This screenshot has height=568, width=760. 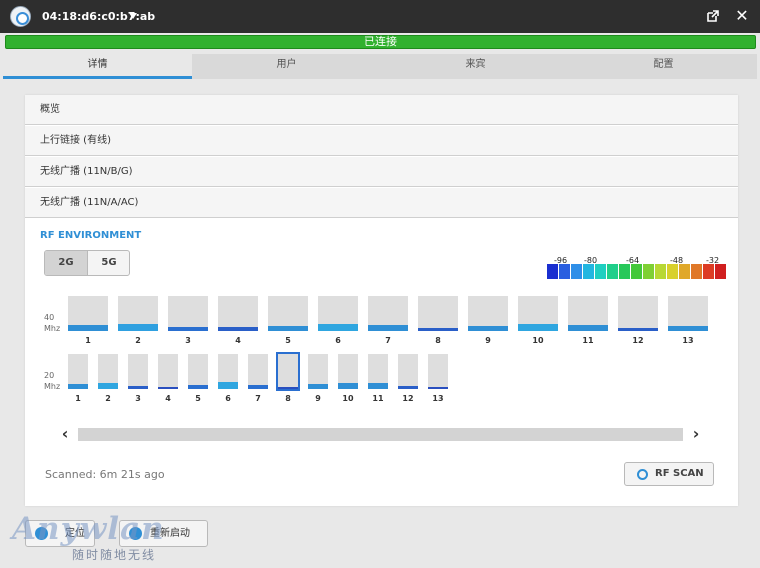 What do you see at coordinates (108, 263) in the screenshot?
I see `band-5g-button: 5G` at bounding box center [108, 263].